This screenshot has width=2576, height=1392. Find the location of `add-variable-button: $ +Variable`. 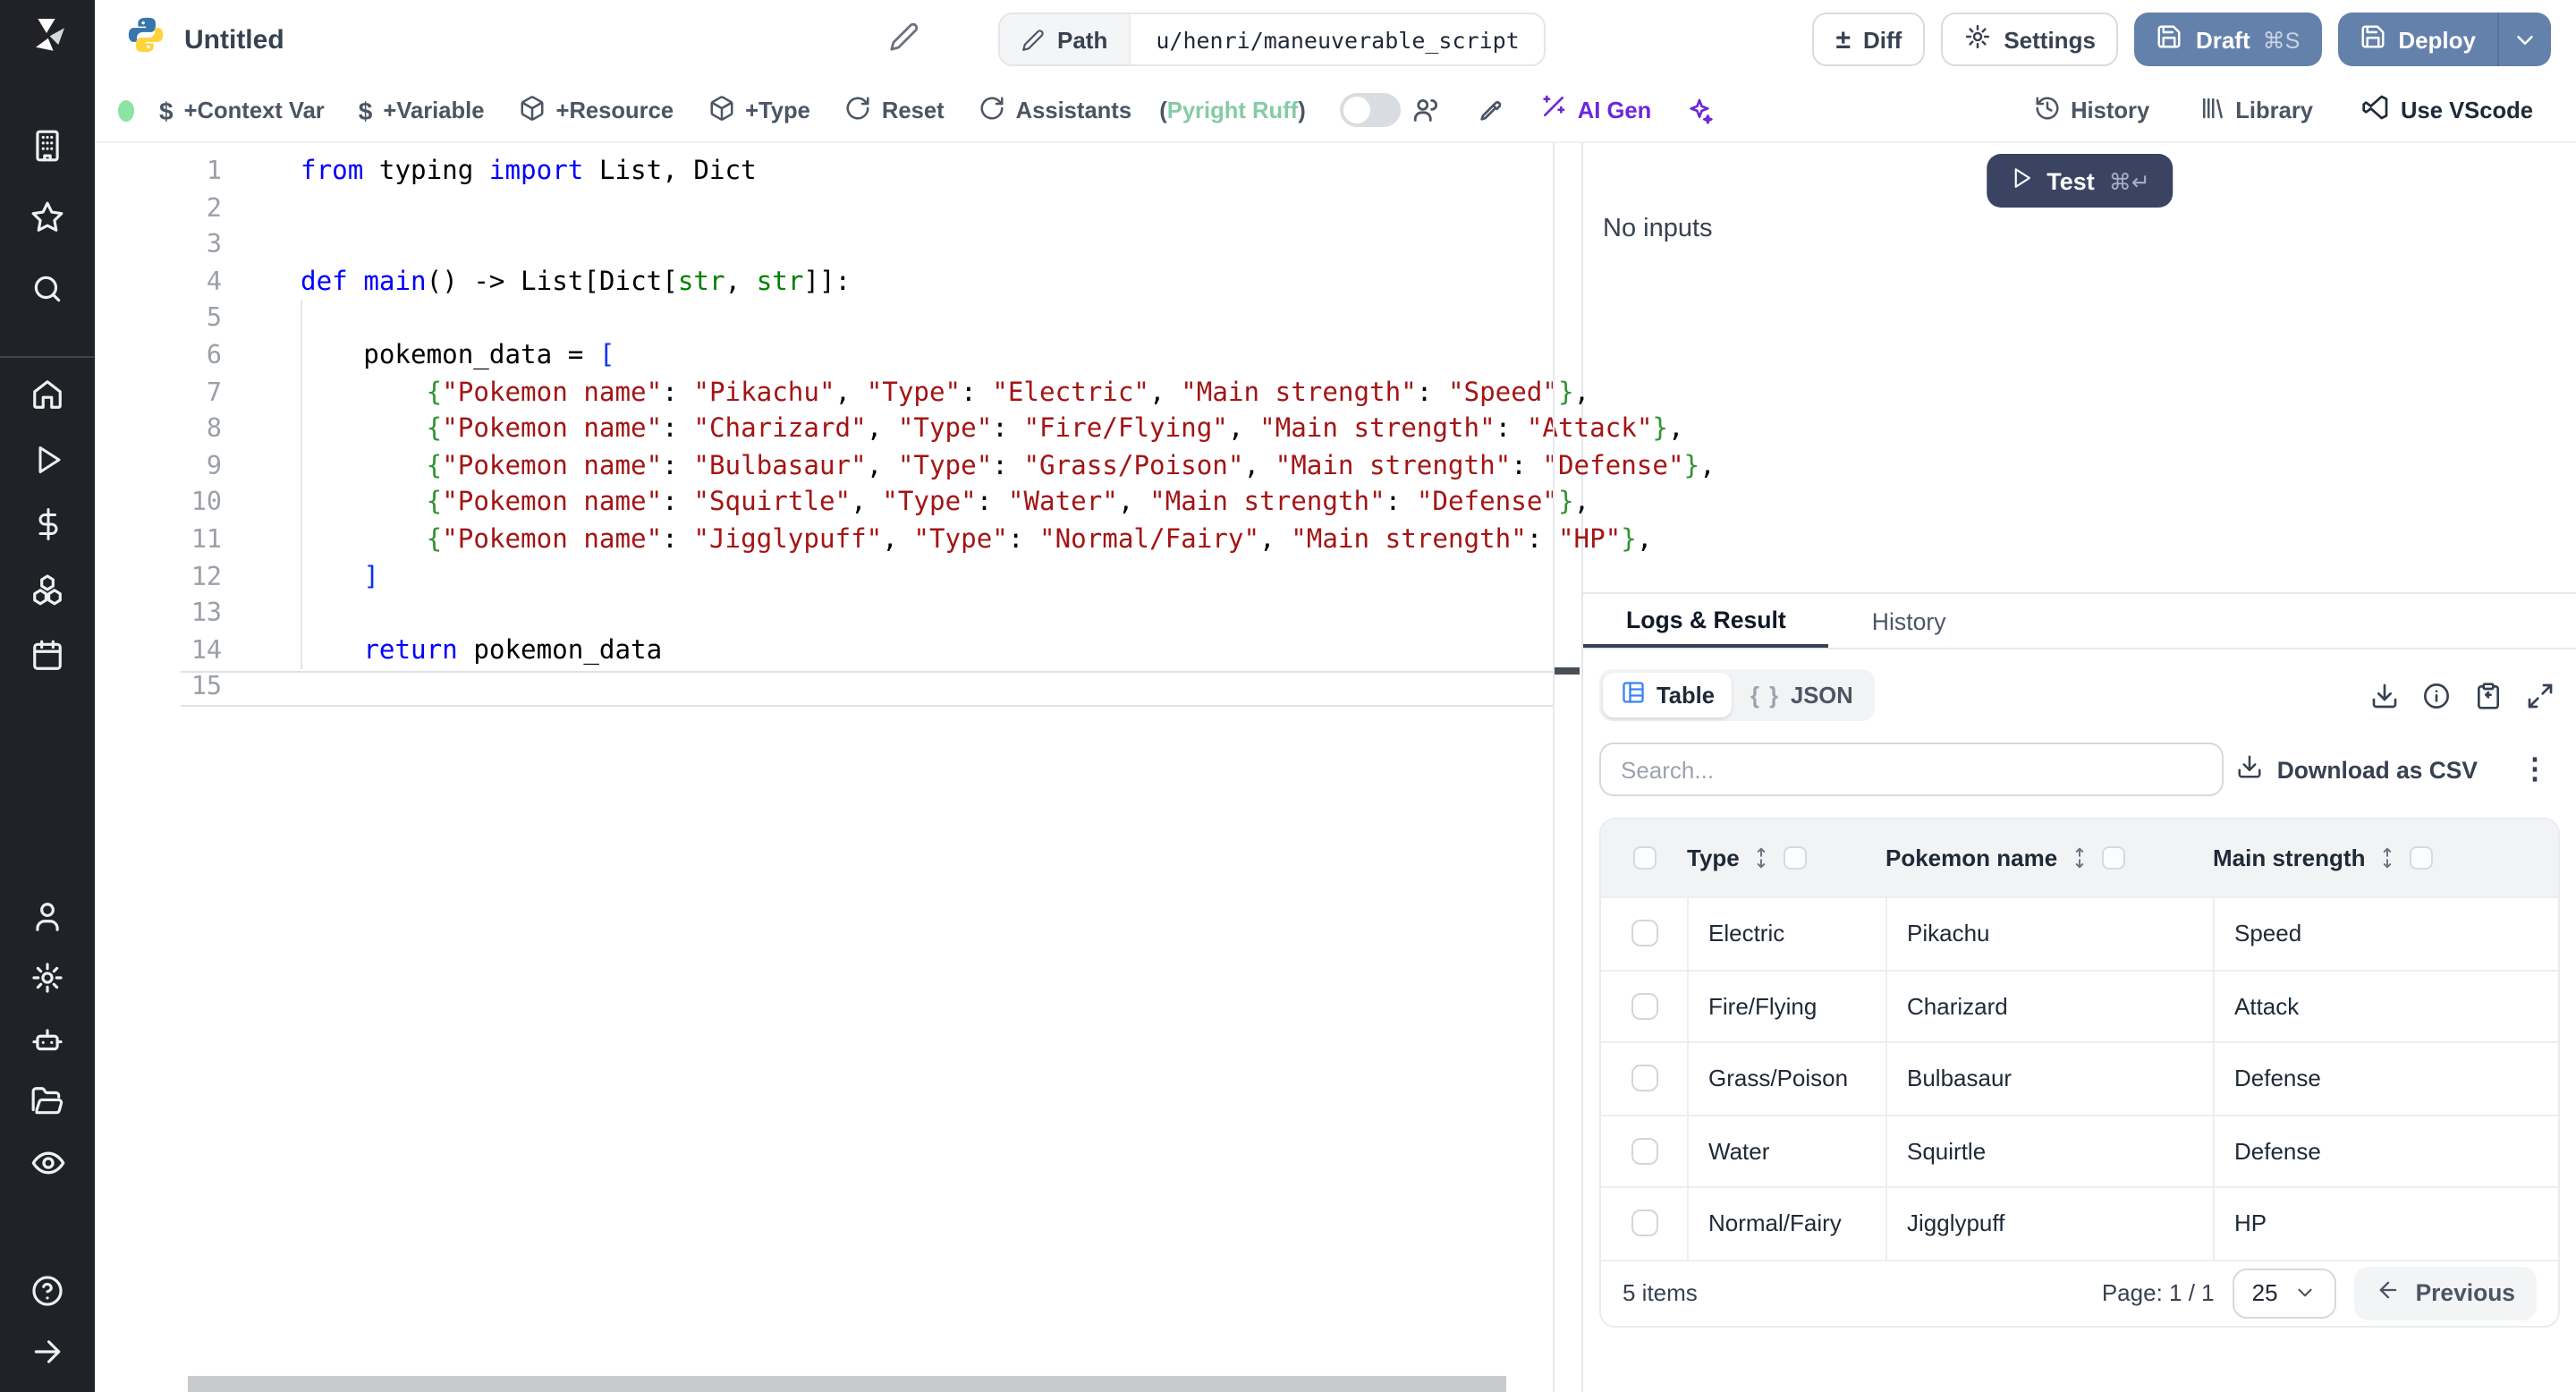

add-variable-button: $ +Variable is located at coordinates (422, 110).